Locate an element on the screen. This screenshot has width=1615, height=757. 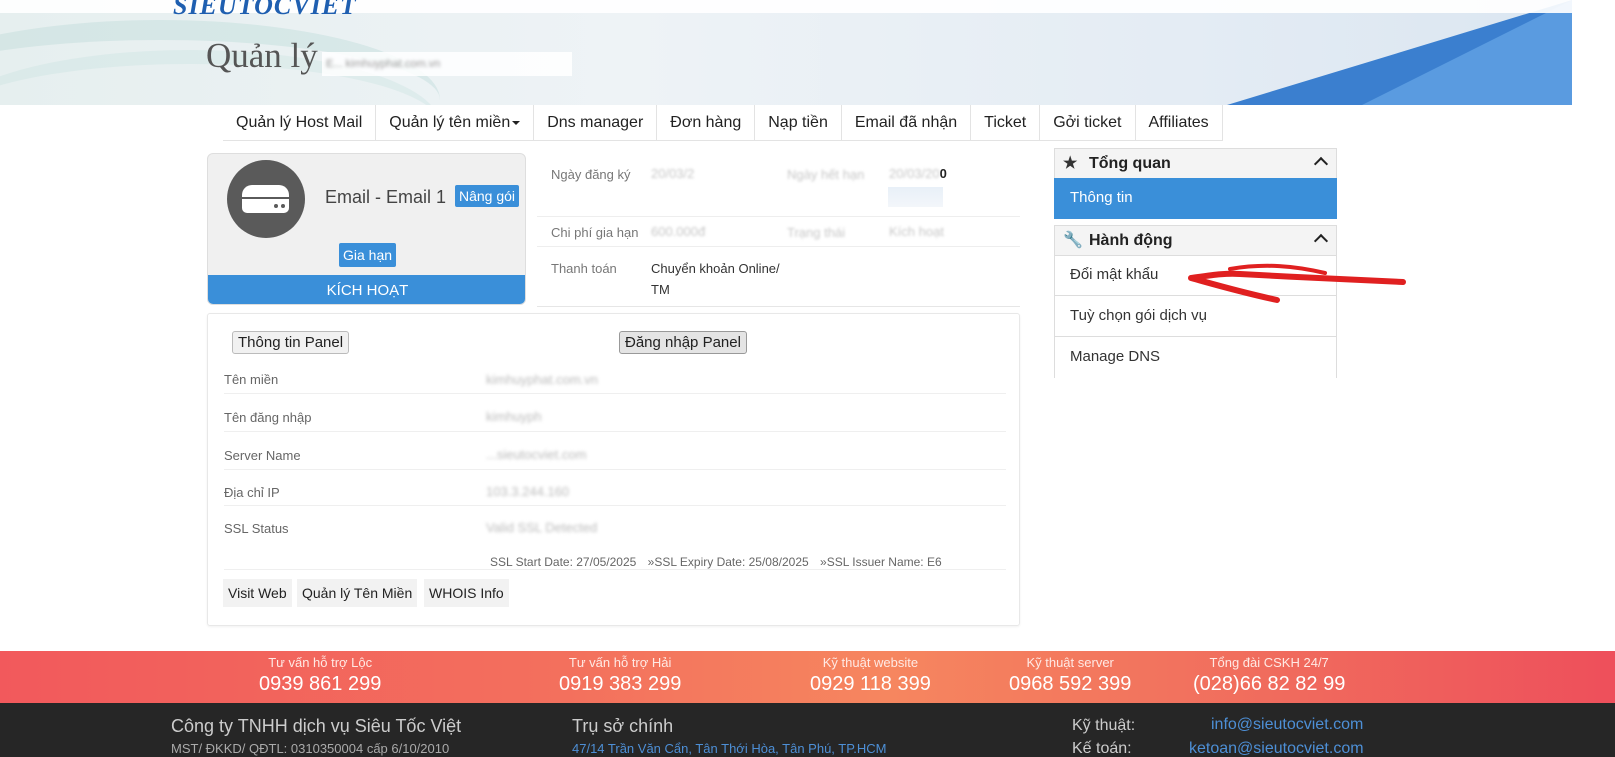
actions-panel-header: 🔧 Hành động is located at coordinates (1195, 240).